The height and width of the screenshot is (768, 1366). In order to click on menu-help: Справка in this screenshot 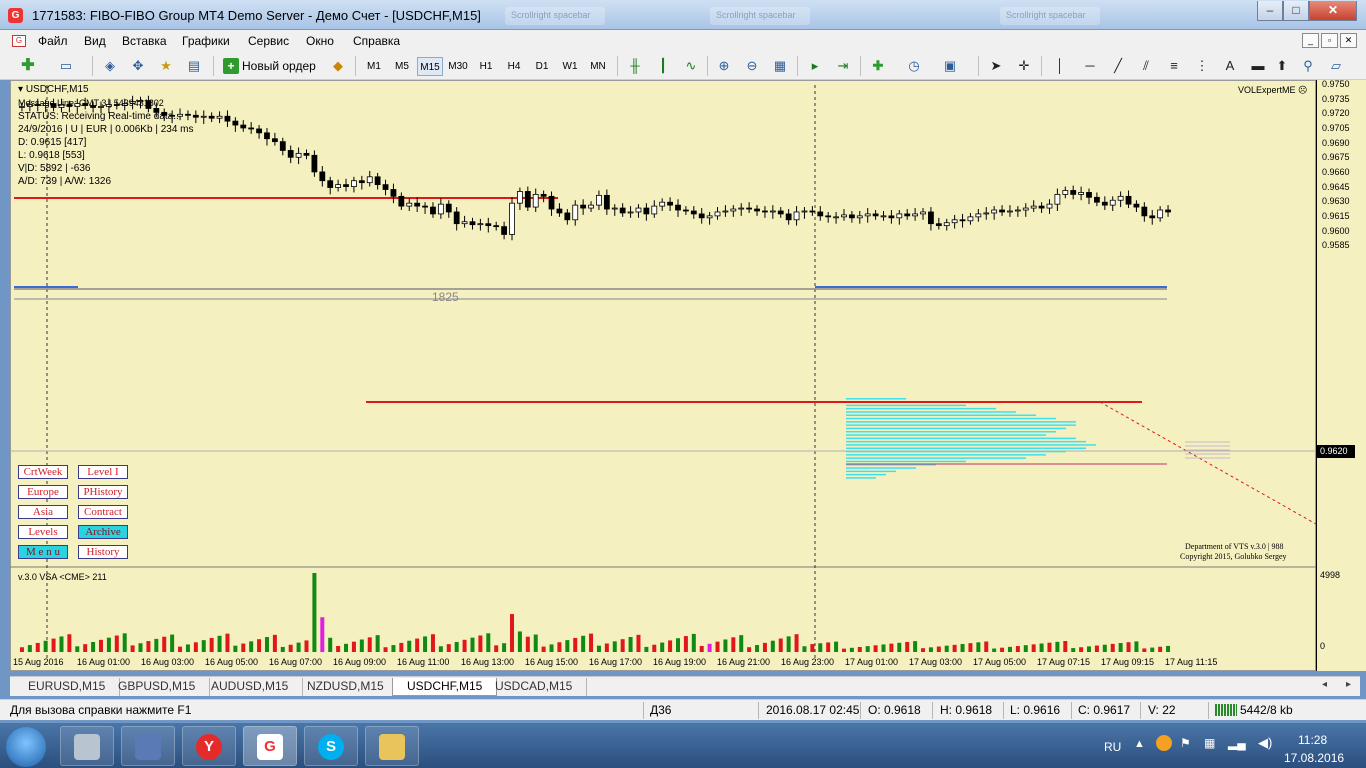, I will do `click(376, 41)`.